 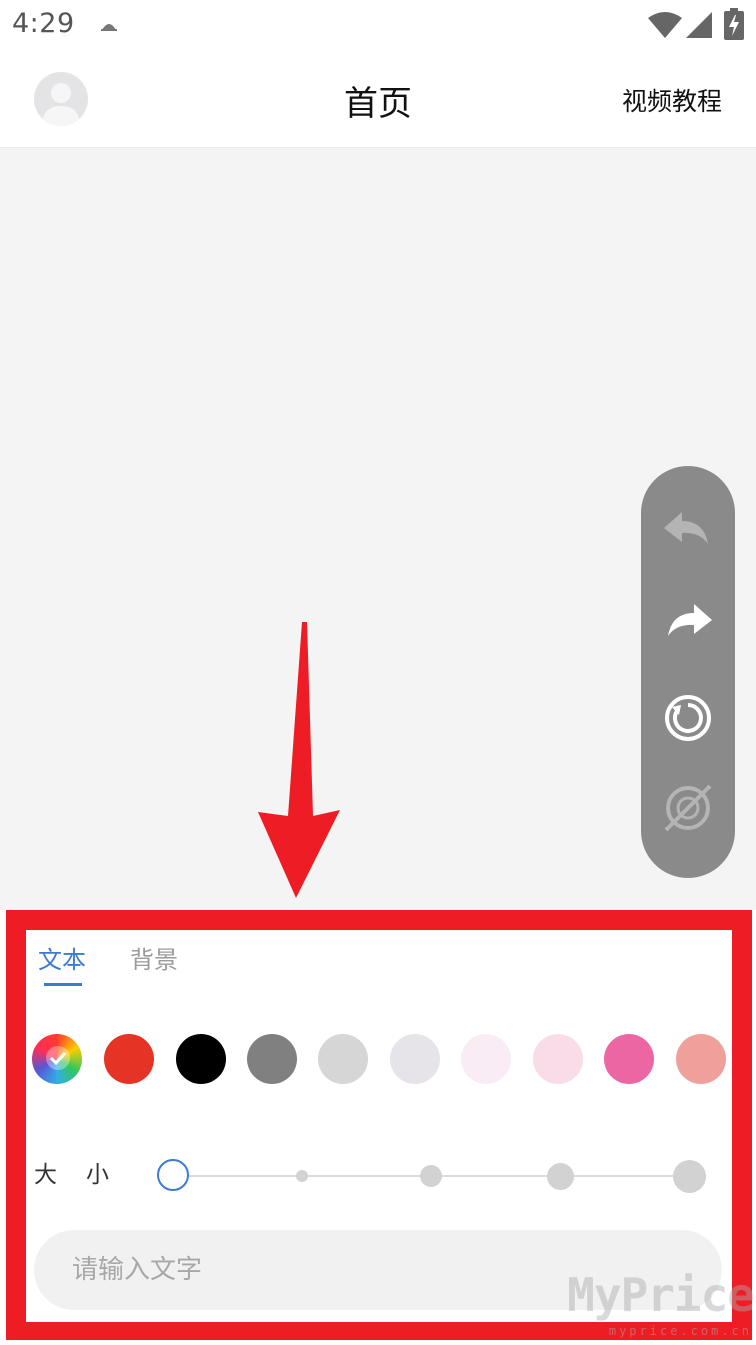 I want to click on watermark: MyPrice myprice.com.cn, so click(x=661, y=1304).